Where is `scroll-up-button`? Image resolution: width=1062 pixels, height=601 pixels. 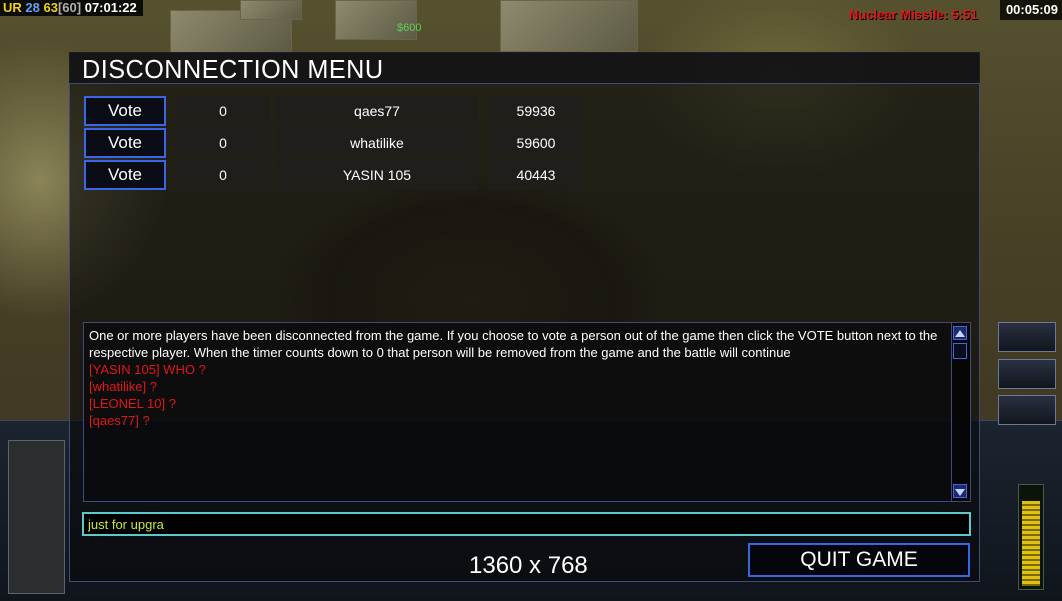
scroll-up-button is located at coordinates (960, 333).